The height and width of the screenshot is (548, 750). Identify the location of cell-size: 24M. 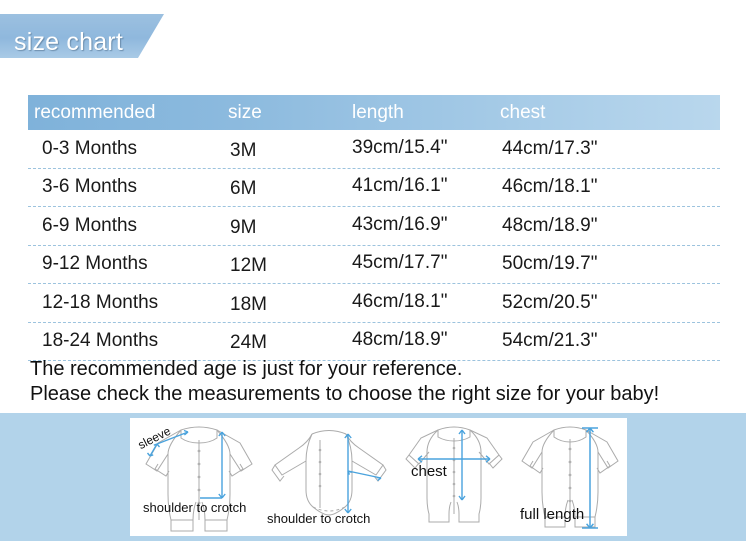
(248, 343).